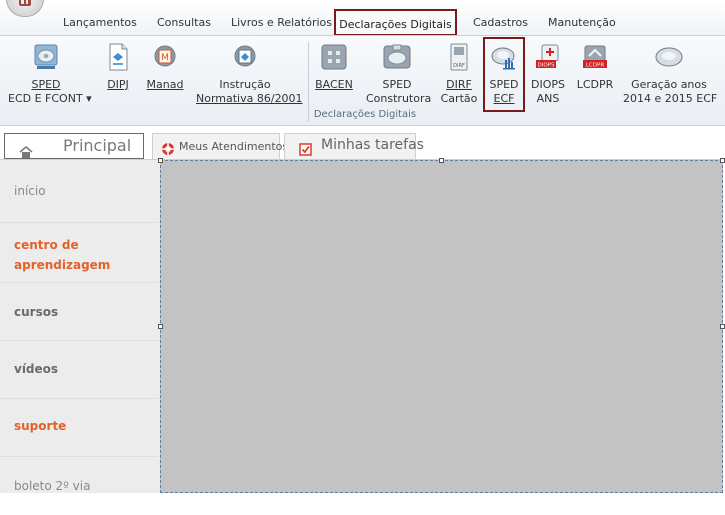  What do you see at coordinates (79, 253) in the screenshot?
I see `sidebar-item-centro-aprendizagem: centro de aprendizagem` at bounding box center [79, 253].